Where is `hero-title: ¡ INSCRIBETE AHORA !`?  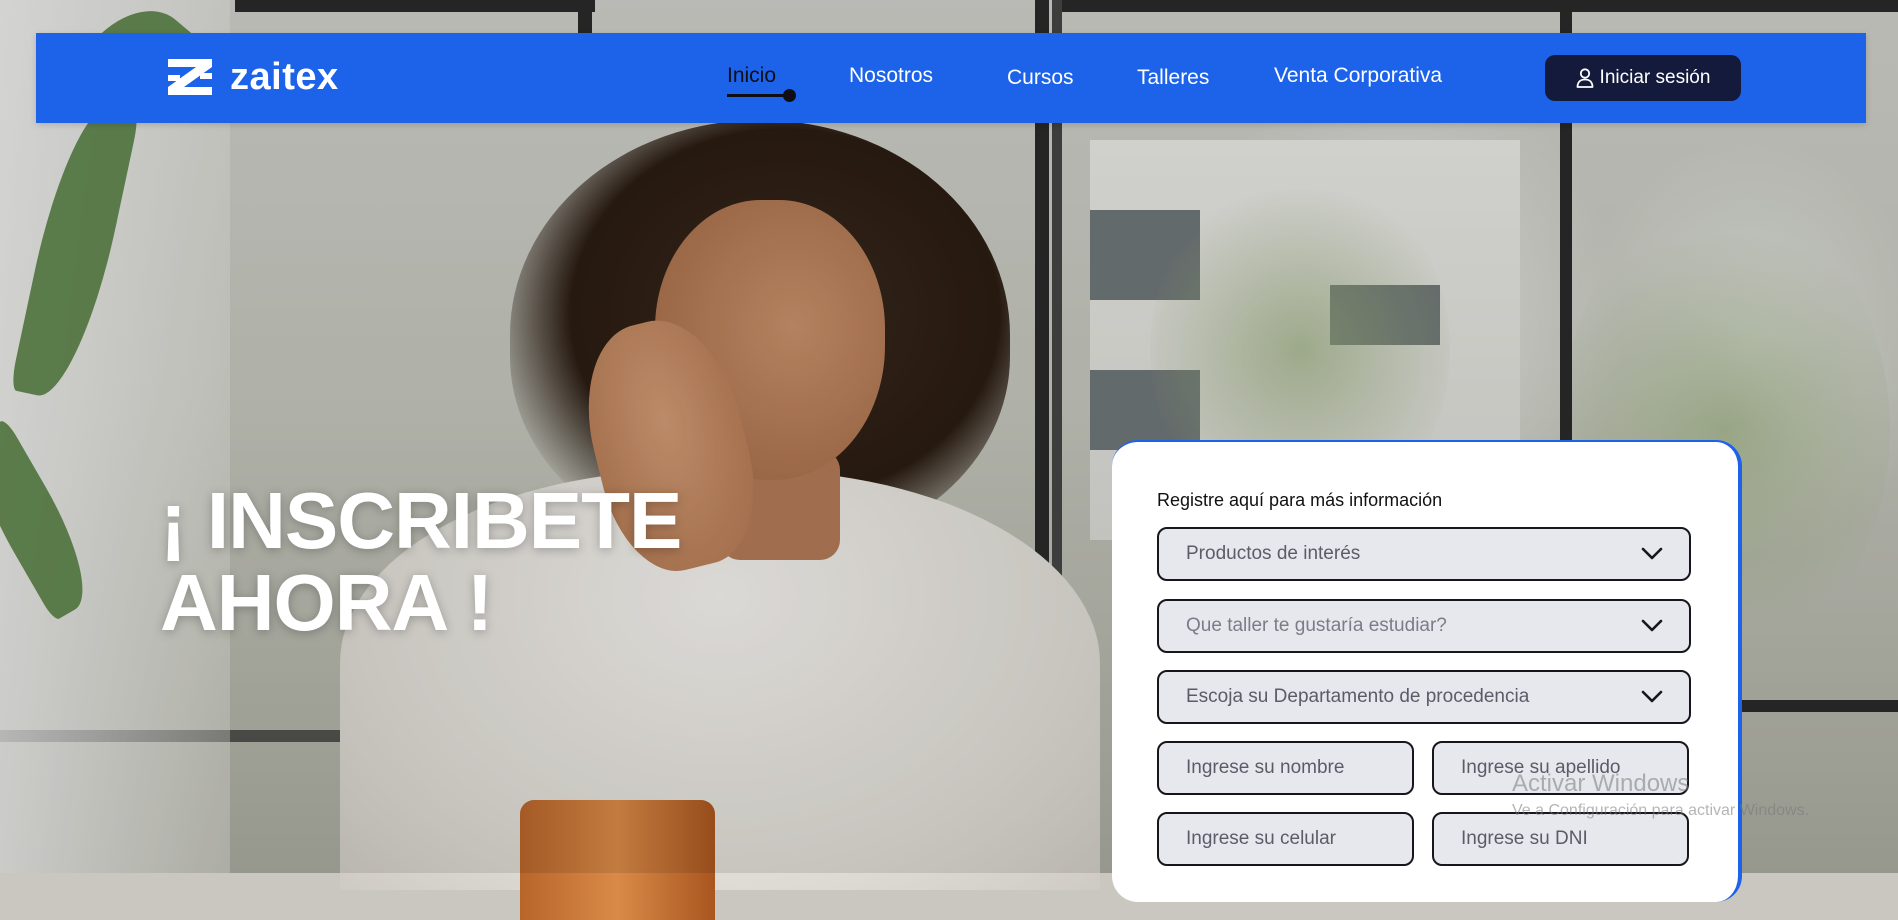
hero-title: ¡ INSCRIBETE AHORA ! is located at coordinates (421, 561).